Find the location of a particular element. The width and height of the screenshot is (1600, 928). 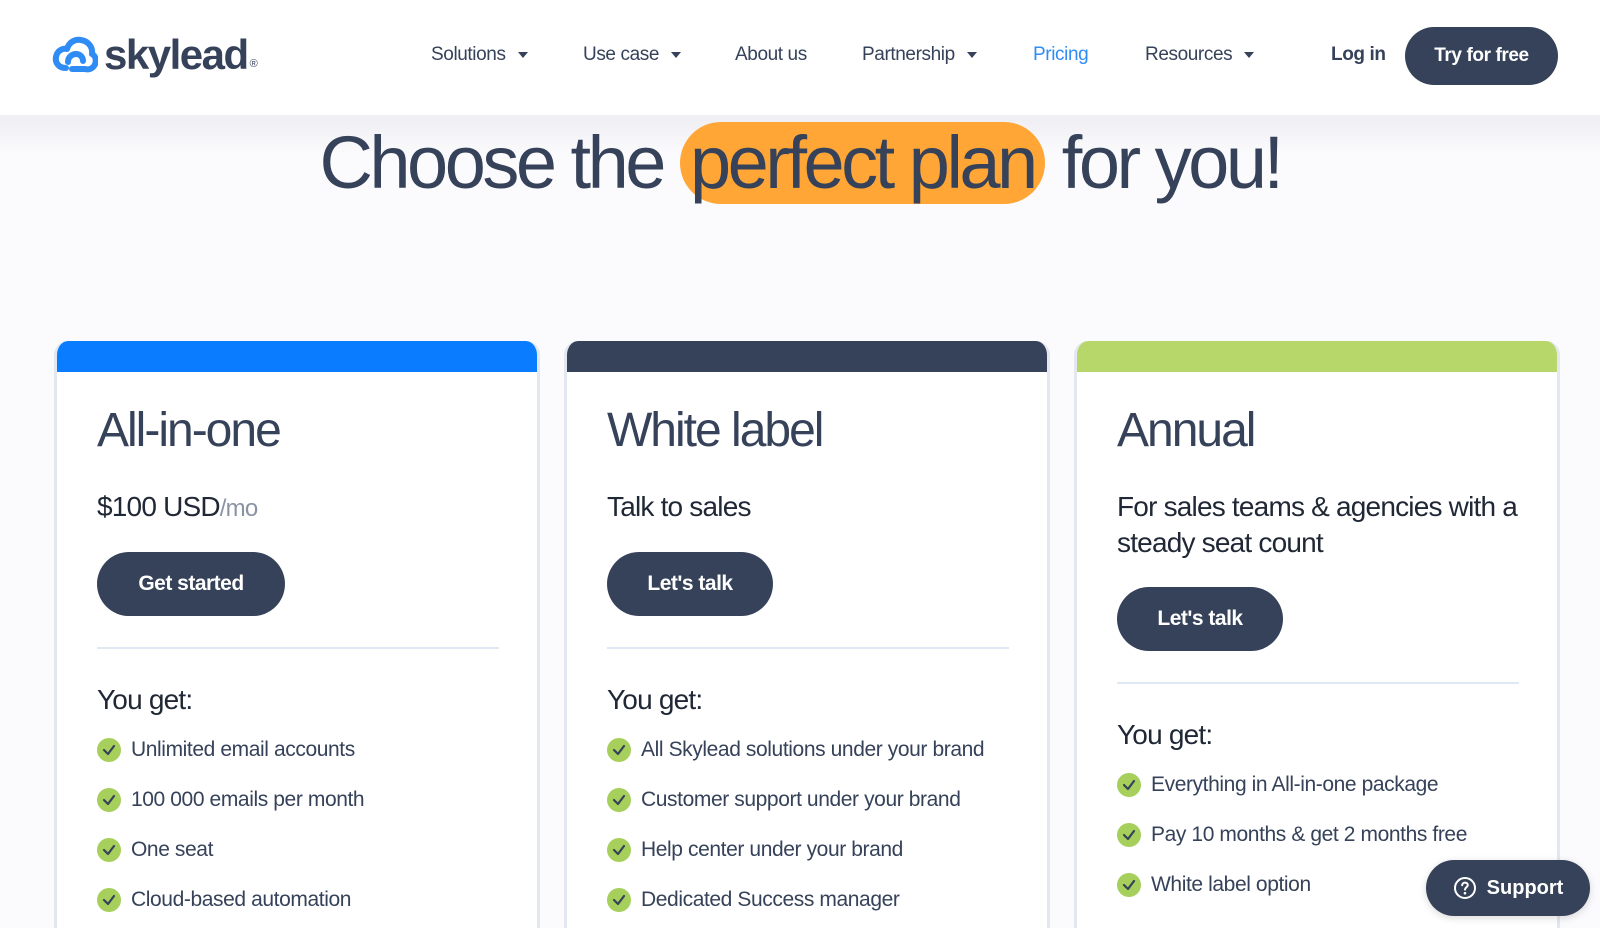

feature-item: All Skylead solutions under your brand is located at coordinates (796, 750).